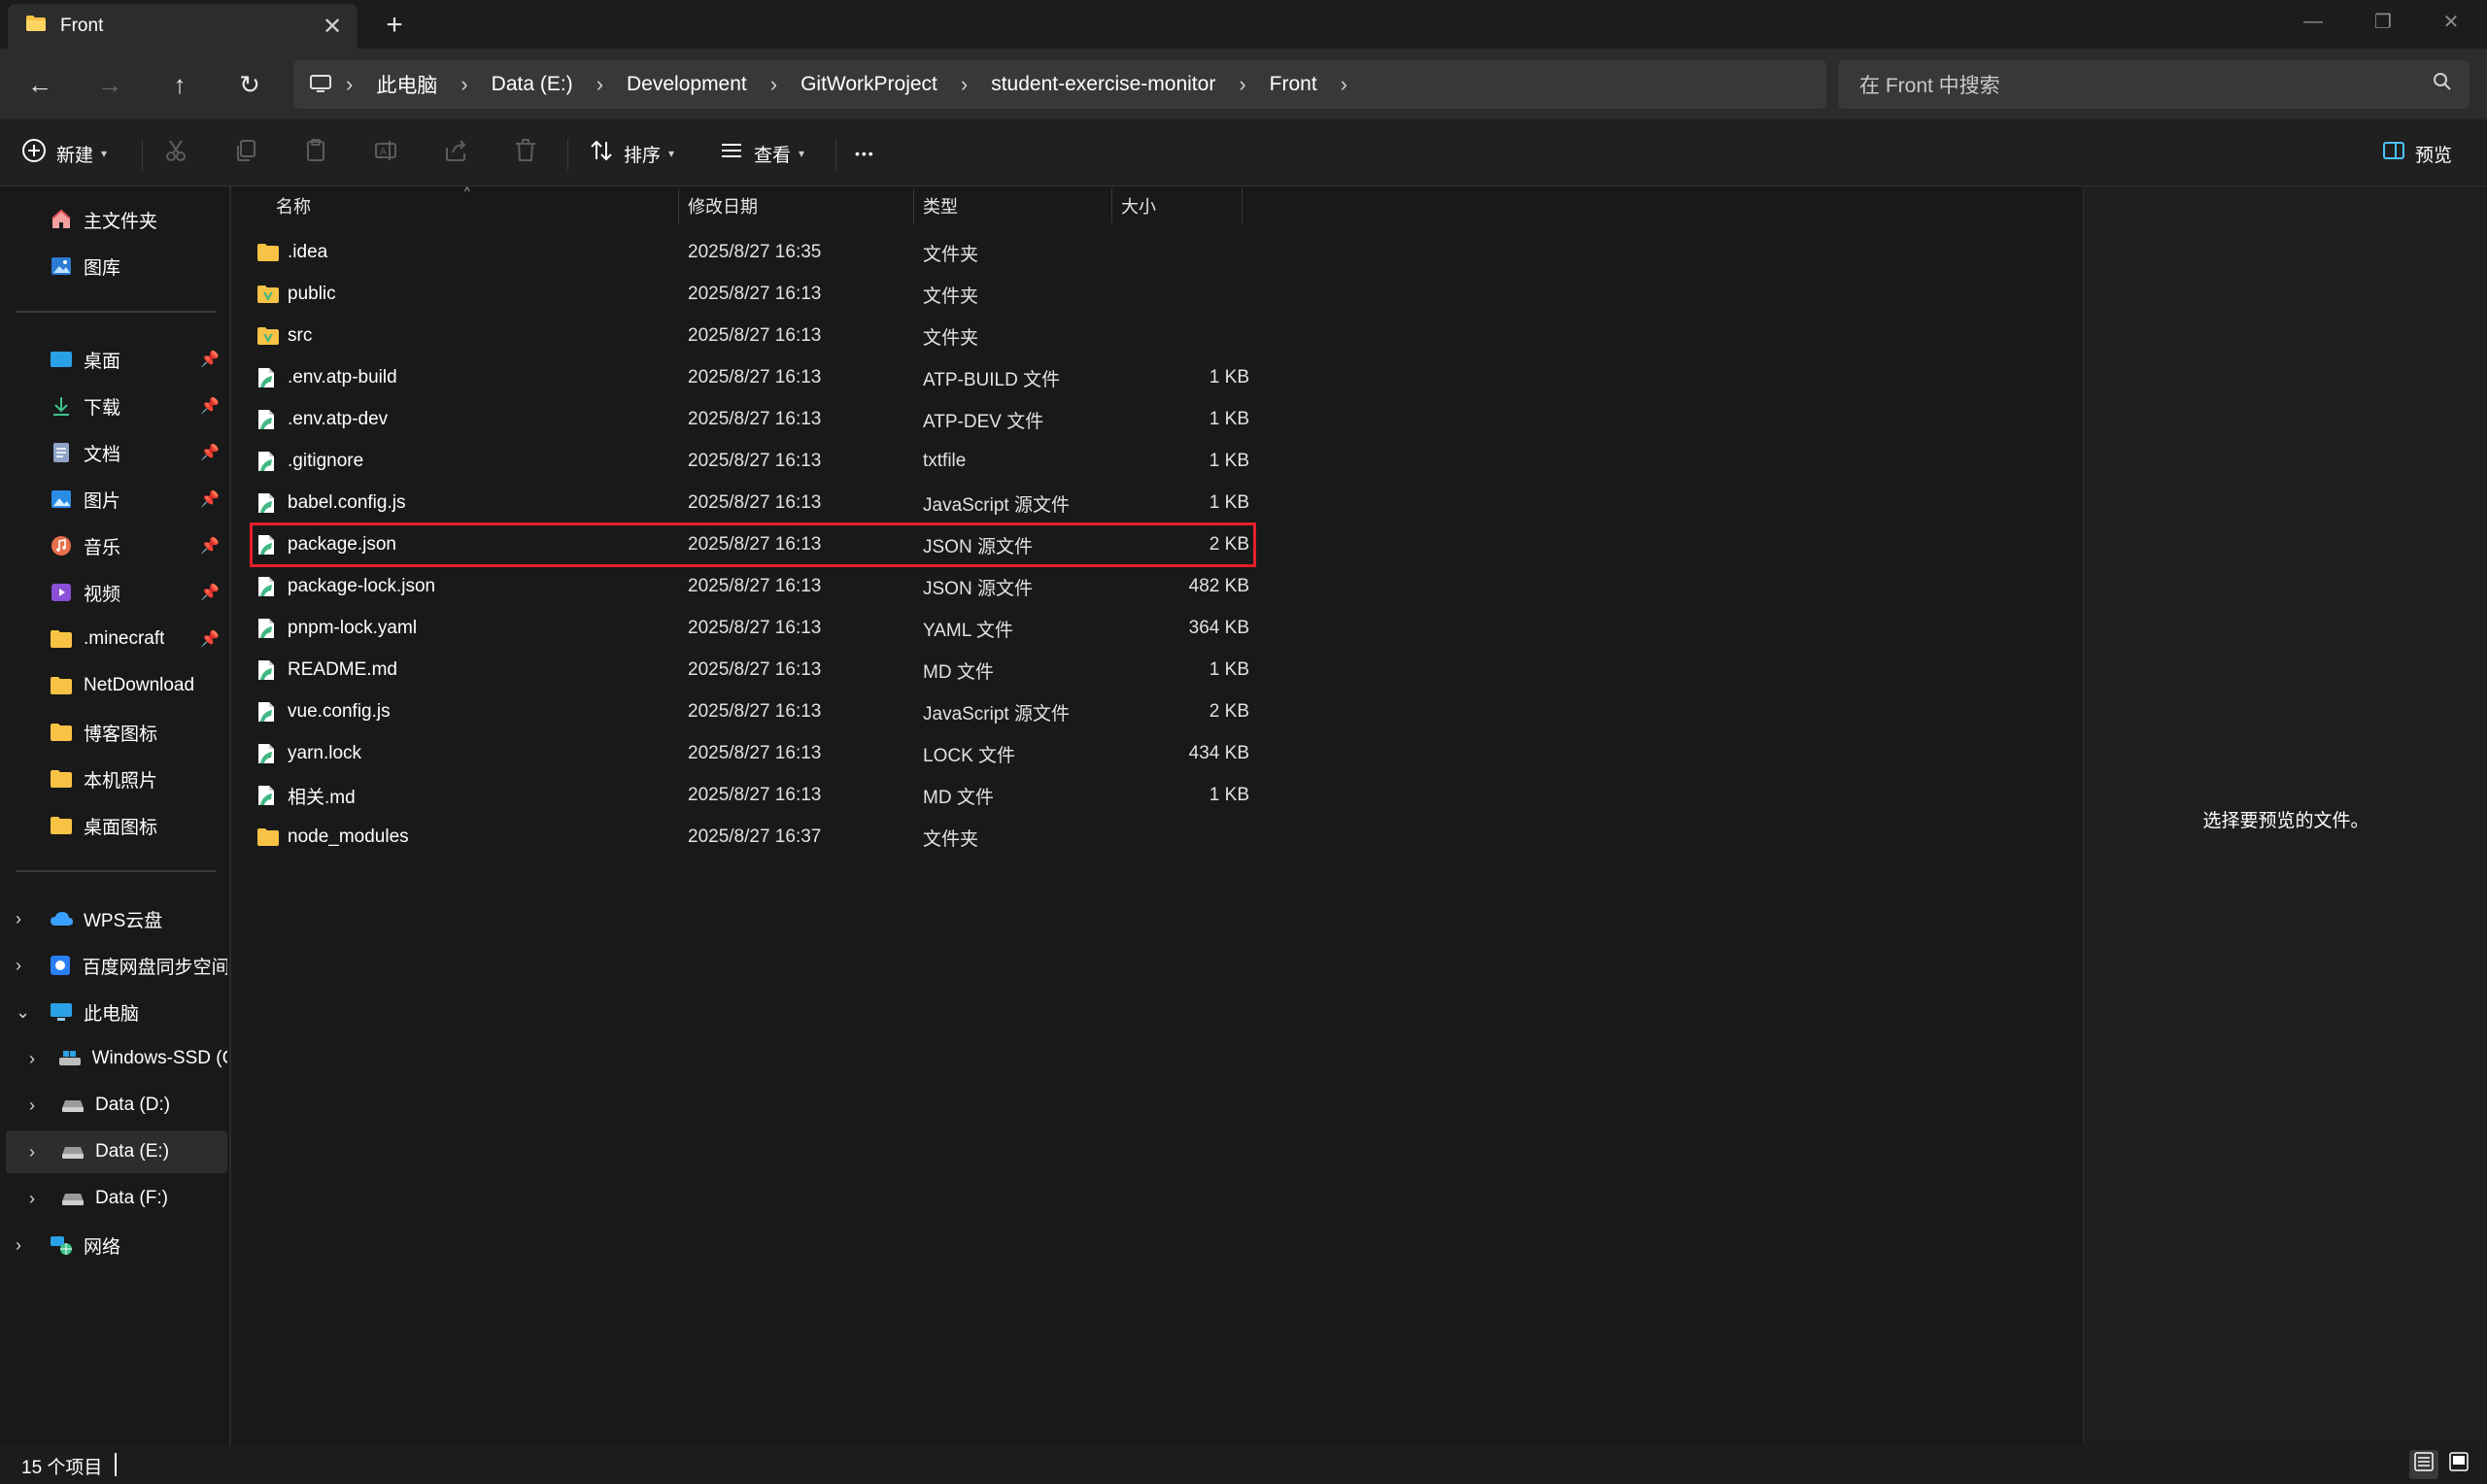 The width and height of the screenshot is (2487, 1484). Describe the element at coordinates (455, 153) in the screenshot. I see `share-button` at that location.